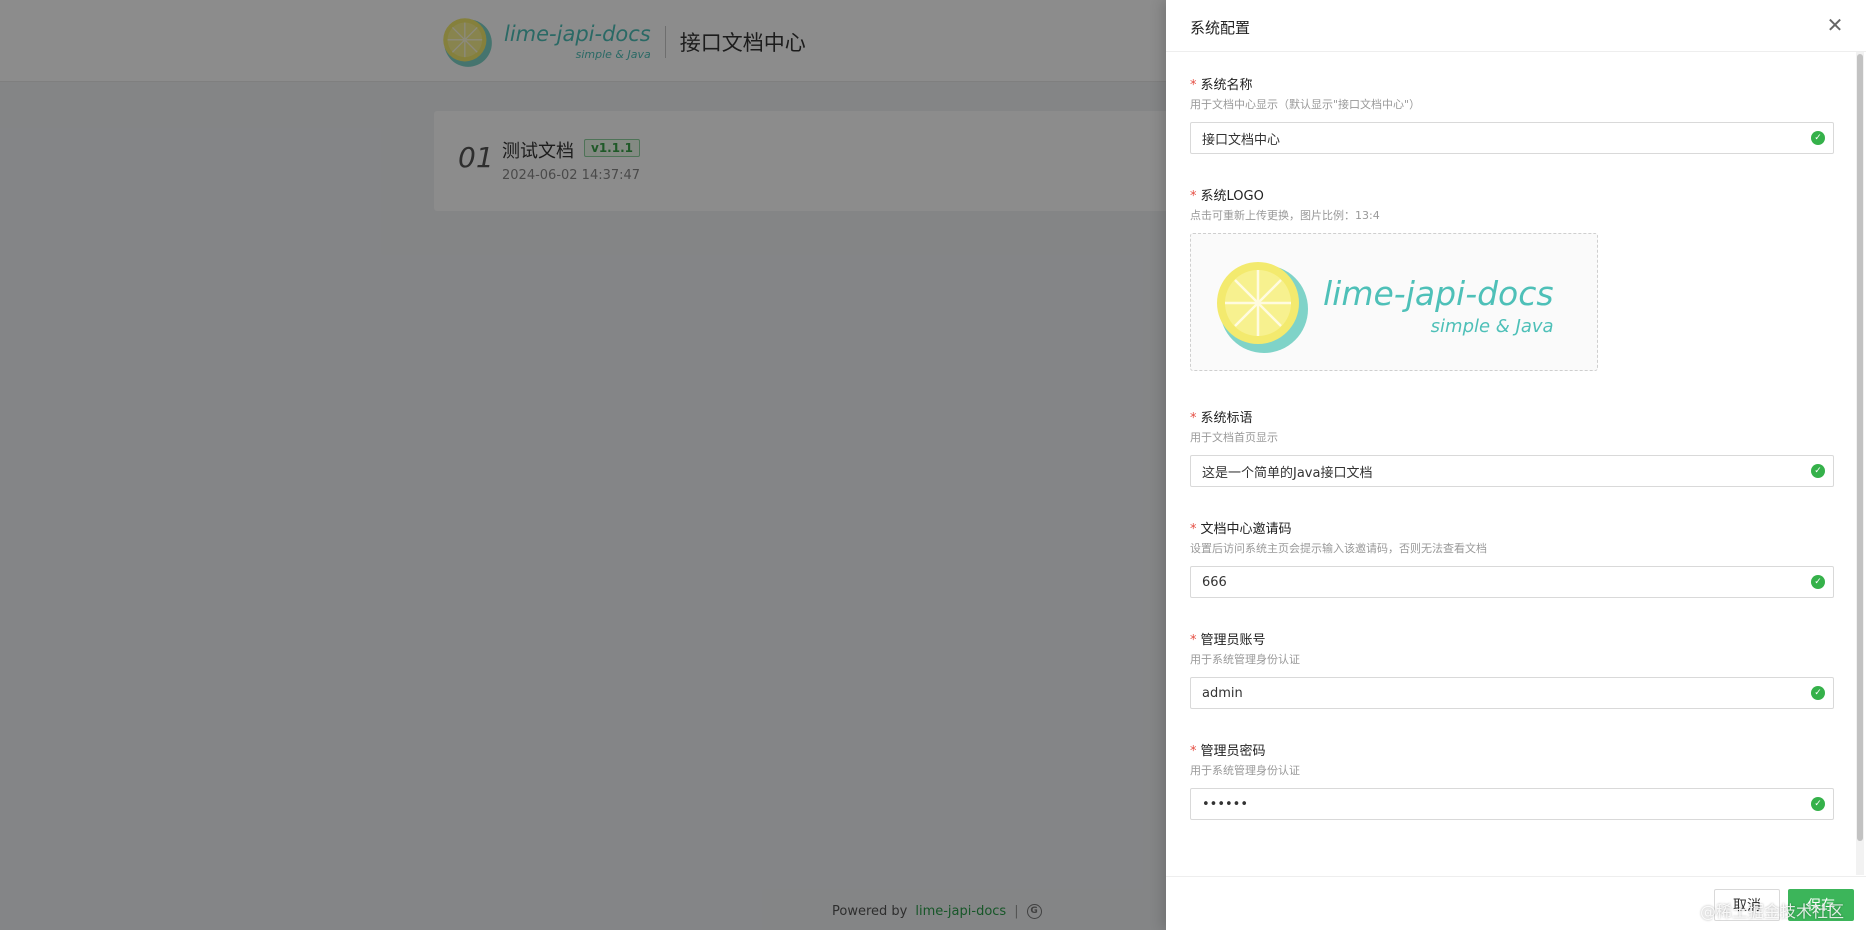 The height and width of the screenshot is (930, 1866). Describe the element at coordinates (1512, 558) in the screenshot. I see `field-invite-code: *文档中心邀请码 设置后访问系统主页会提示输入该邀请码，否则无法查看文档 ✓` at that location.